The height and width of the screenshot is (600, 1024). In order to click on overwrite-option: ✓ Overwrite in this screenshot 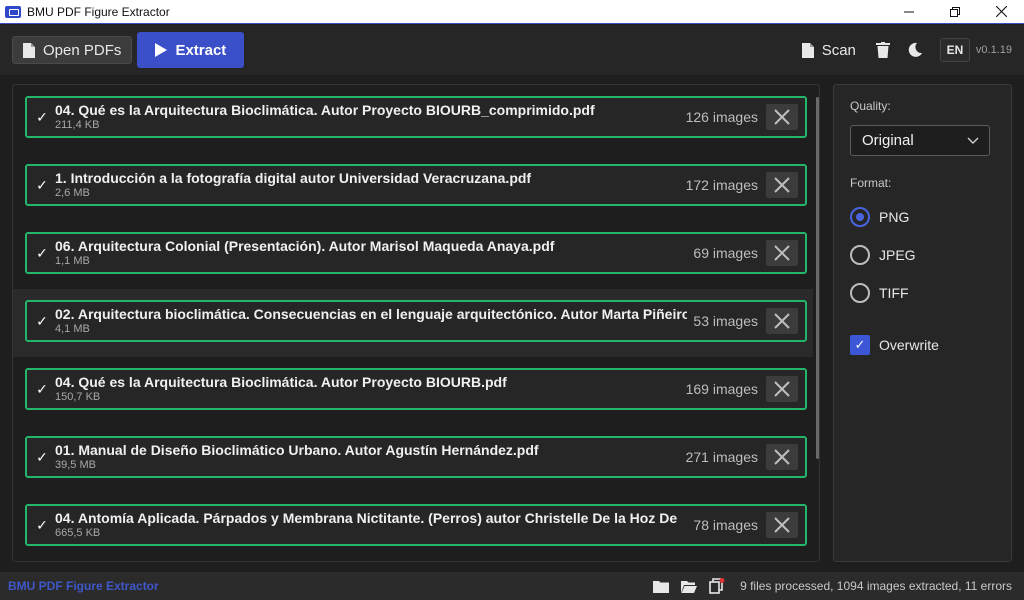, I will do `click(922, 345)`.